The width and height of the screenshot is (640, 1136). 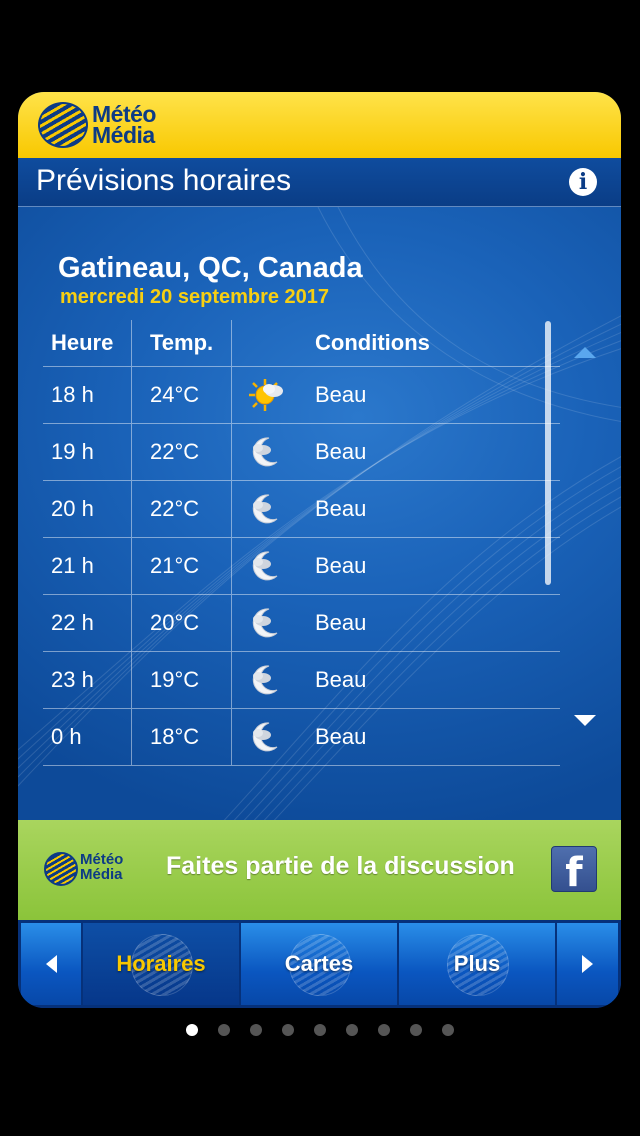 I want to click on table-row: 20 h 22°C Beau, so click(x=301, y=509).